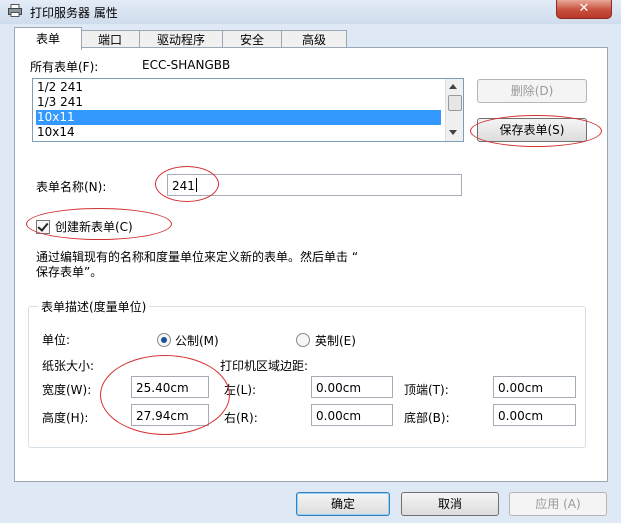 The height and width of the screenshot is (523, 621). I want to click on window-title: 打印服务器 属性, so click(74, 13).